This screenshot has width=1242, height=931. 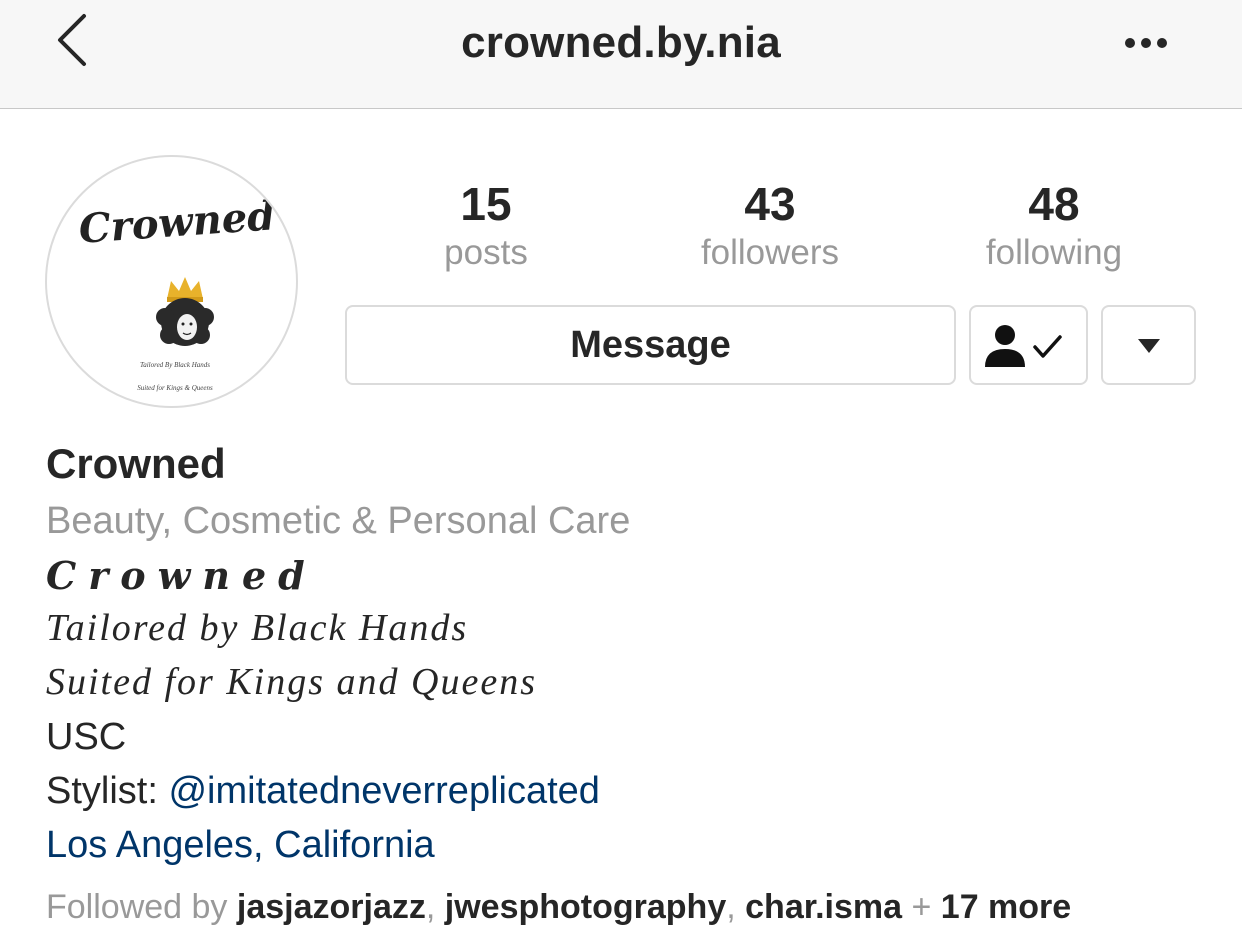 What do you see at coordinates (291, 682) in the screenshot?
I see `bio-line-tagline-2: Suited for Kings and Queens` at bounding box center [291, 682].